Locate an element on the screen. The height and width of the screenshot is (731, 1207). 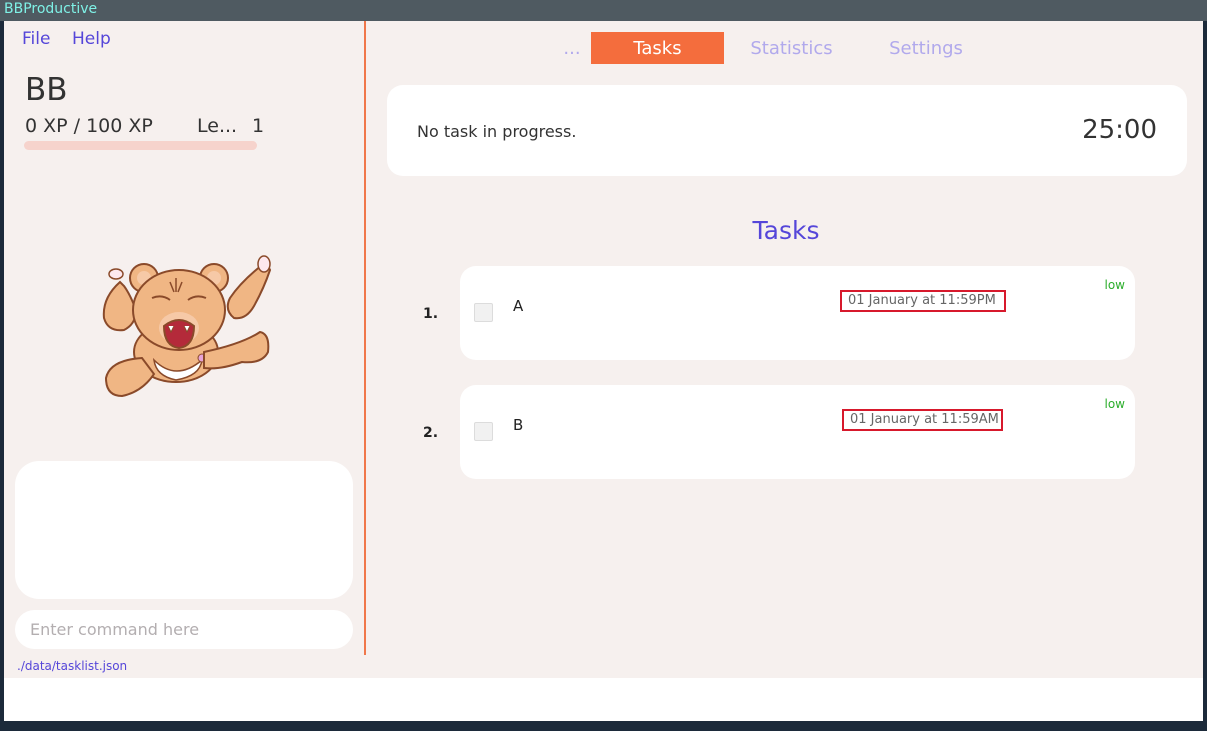
task-deadline: 01 January at 11:59PM is located at coordinates (923, 301).